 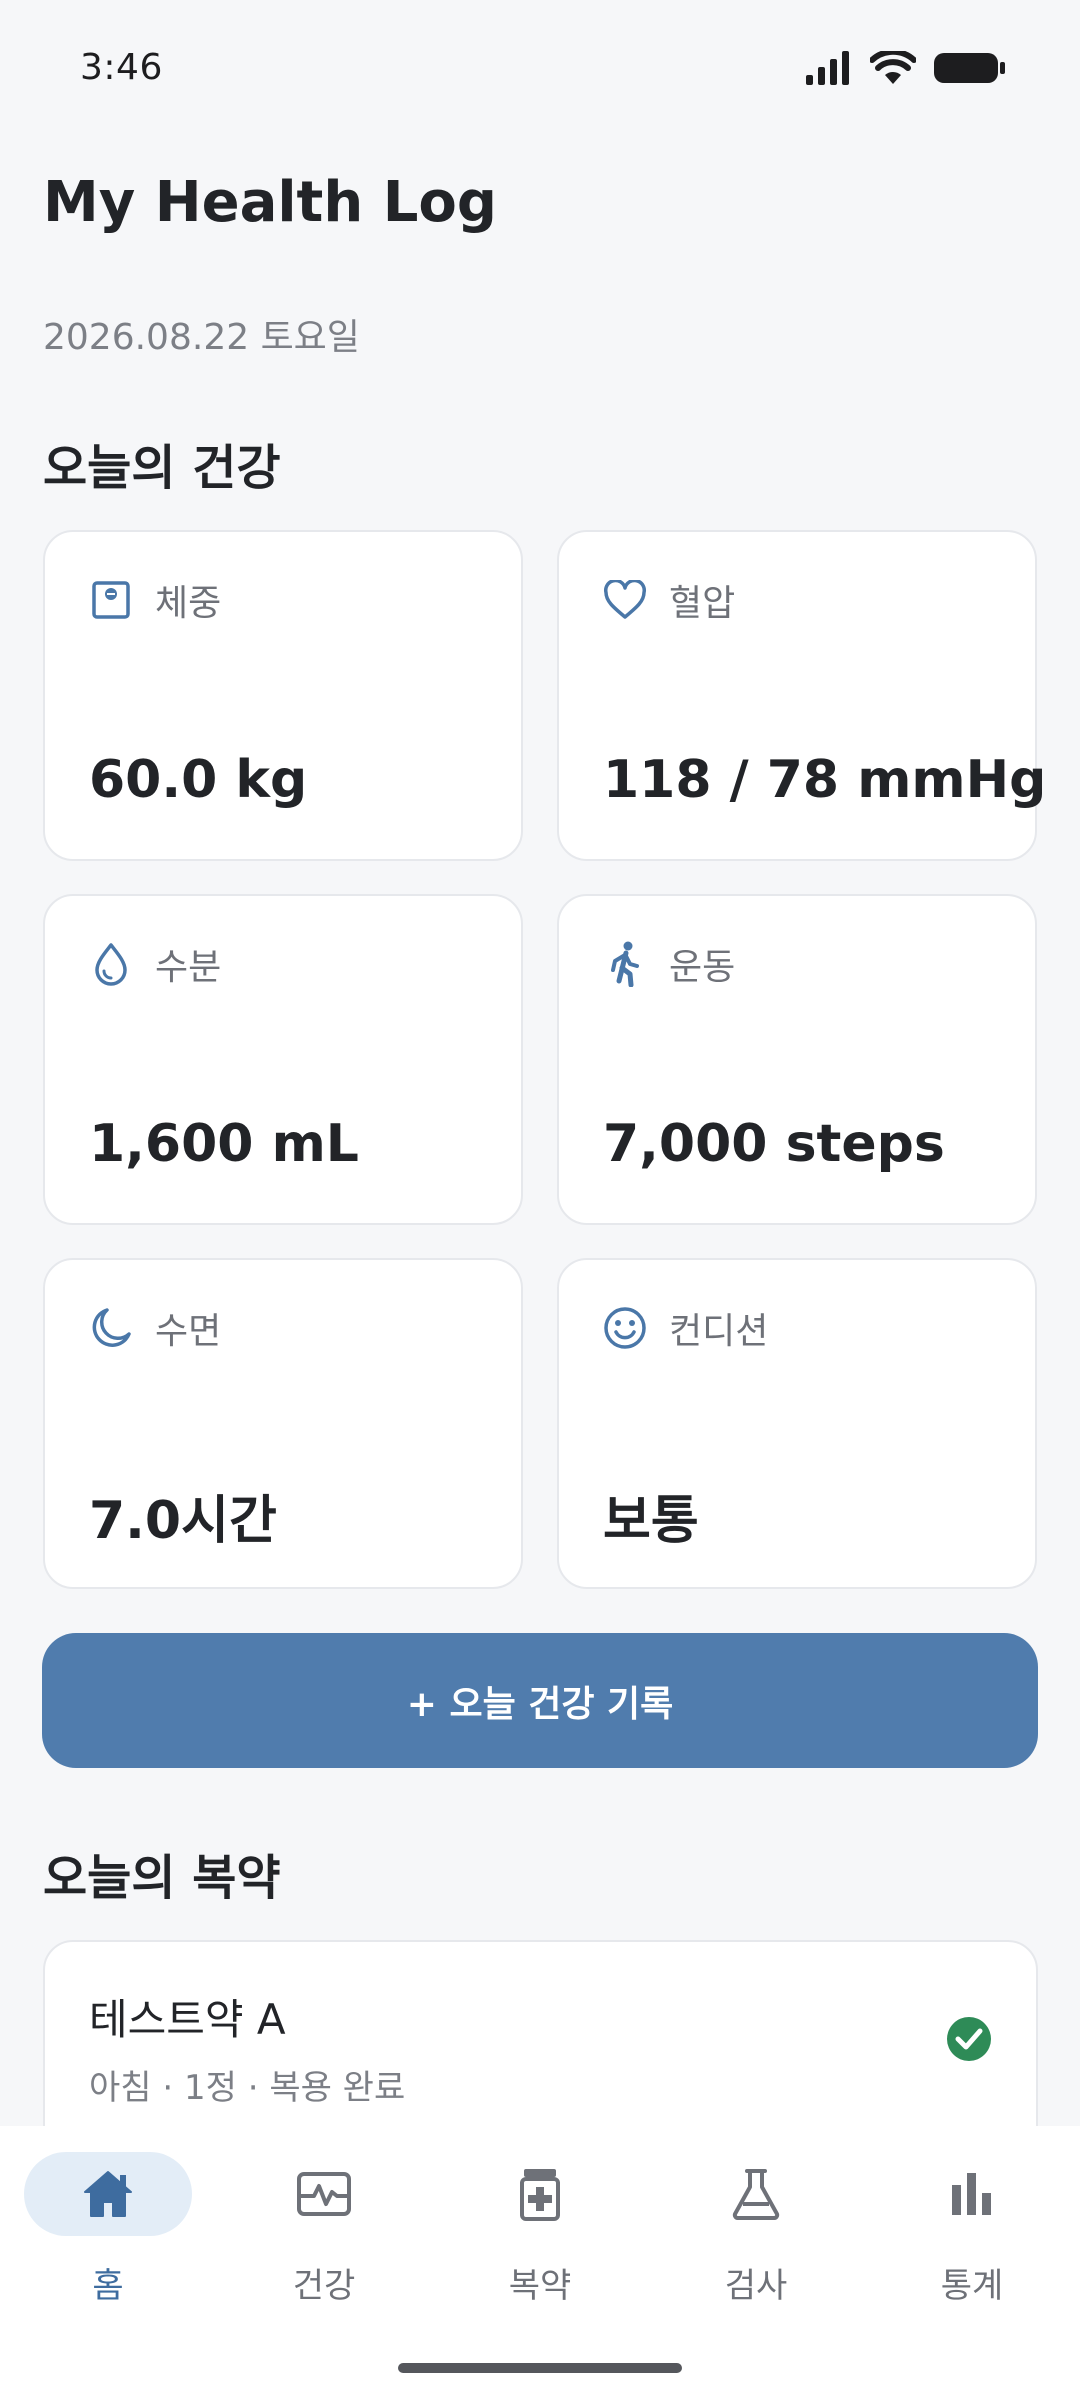 I want to click on metric-card-blood-pressure: 혈압 118 / 78 mmHg, so click(x=801, y=695).